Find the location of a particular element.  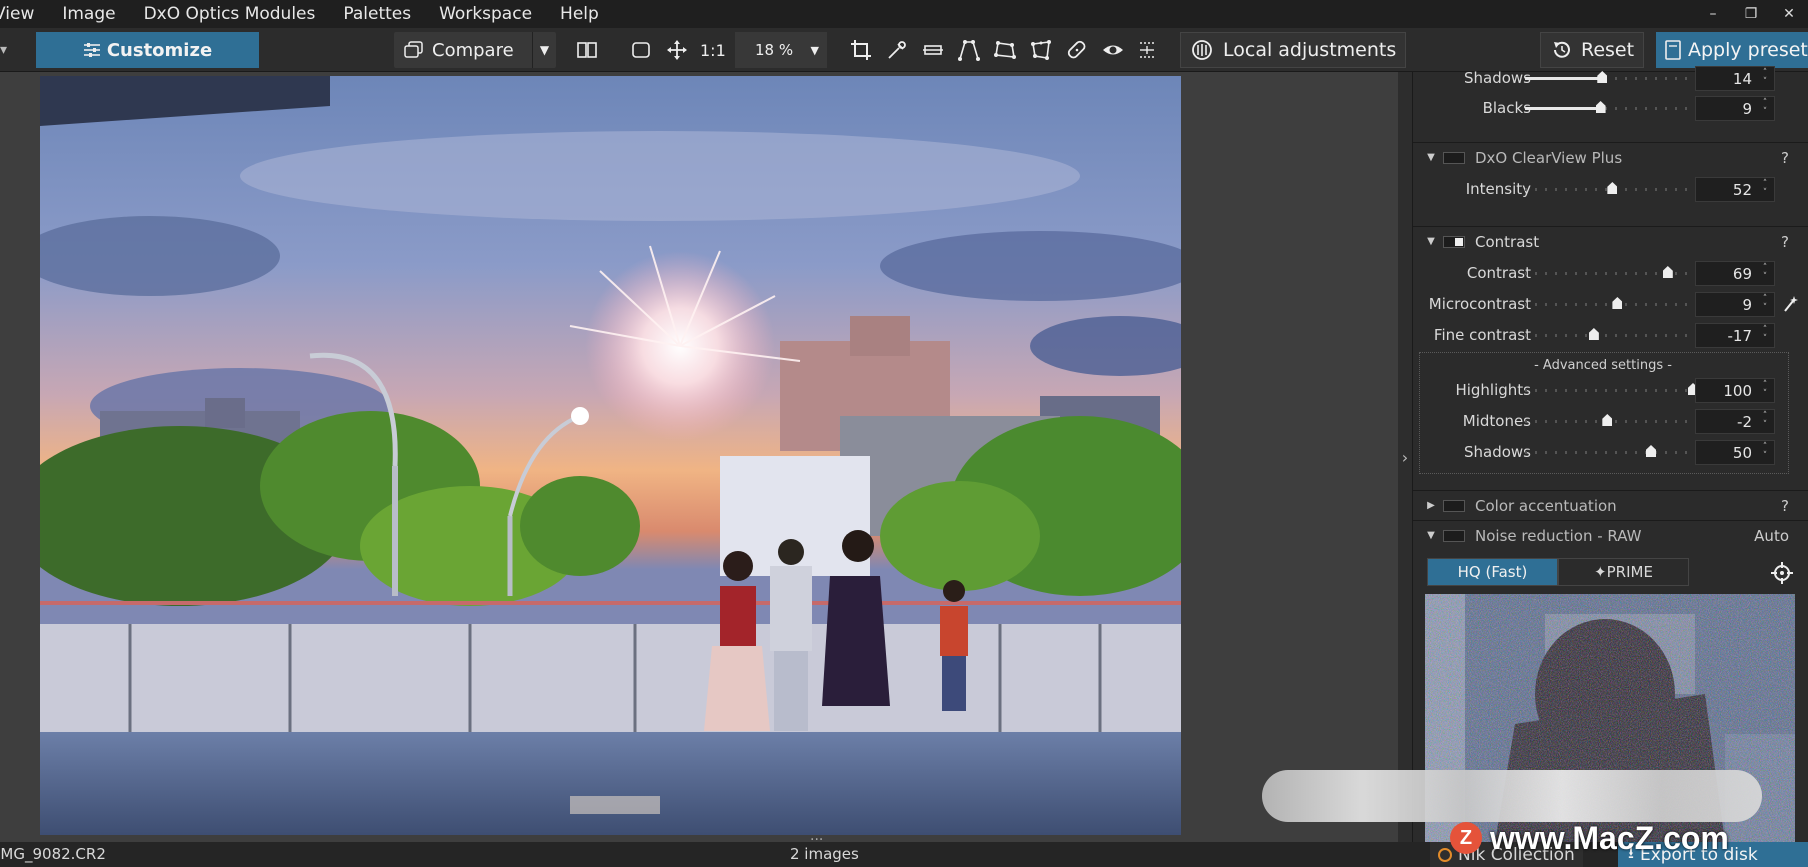

intensity-slider-row: Intensity 52 ˄ ˅ is located at coordinates (1603, 190).